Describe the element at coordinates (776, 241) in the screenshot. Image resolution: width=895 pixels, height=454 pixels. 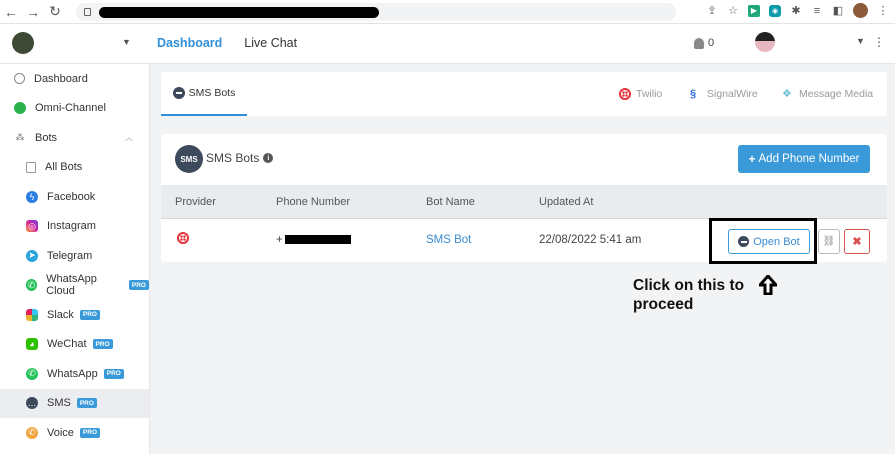
I see `open-bot-label: Open Bot` at that location.